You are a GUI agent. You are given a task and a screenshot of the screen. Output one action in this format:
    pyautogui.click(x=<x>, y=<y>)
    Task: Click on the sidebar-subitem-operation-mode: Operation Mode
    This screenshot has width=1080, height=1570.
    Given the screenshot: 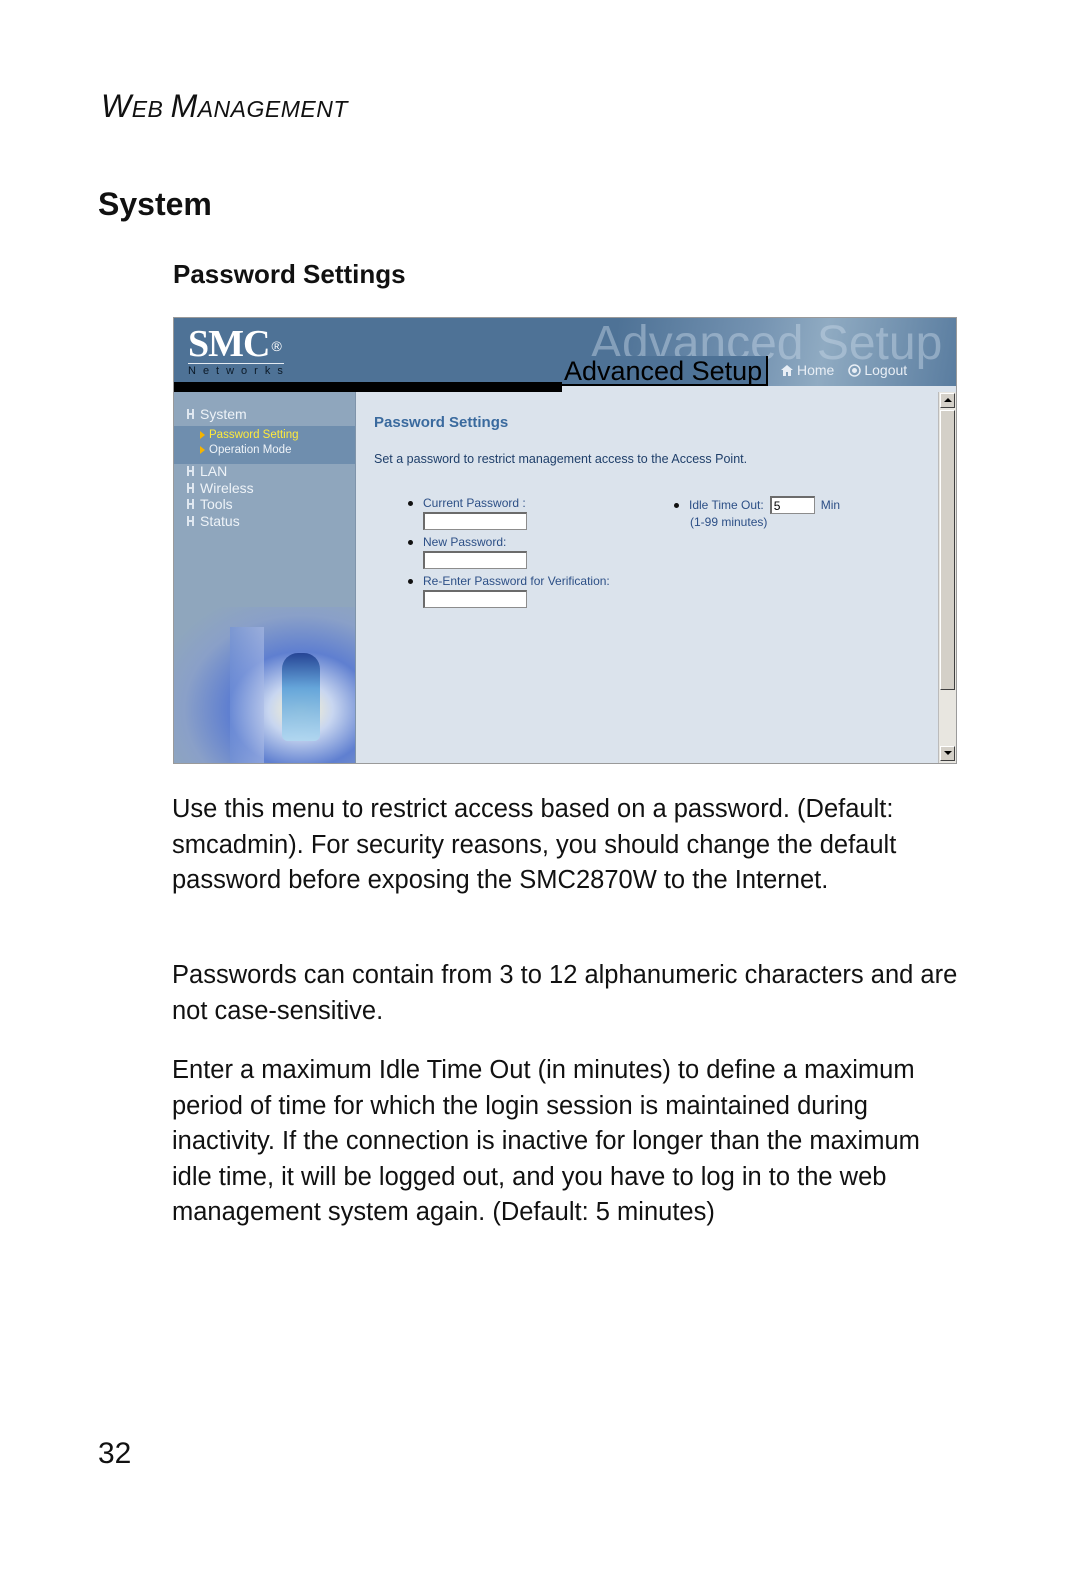 What is the action you would take?
    pyautogui.click(x=245, y=450)
    